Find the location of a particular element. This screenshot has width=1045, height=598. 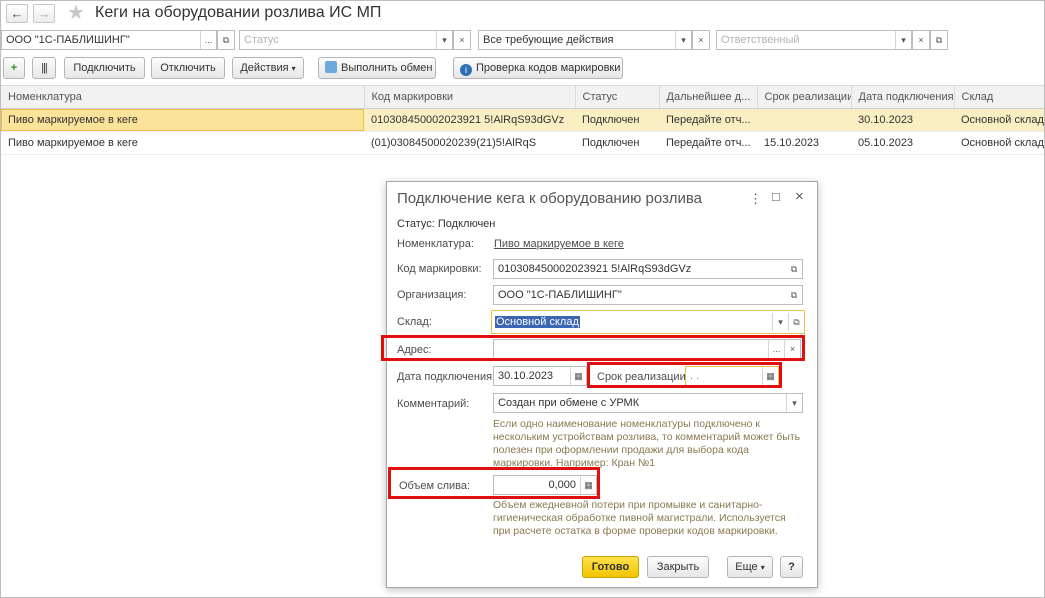

table-cell is located at coordinates (804, 120).